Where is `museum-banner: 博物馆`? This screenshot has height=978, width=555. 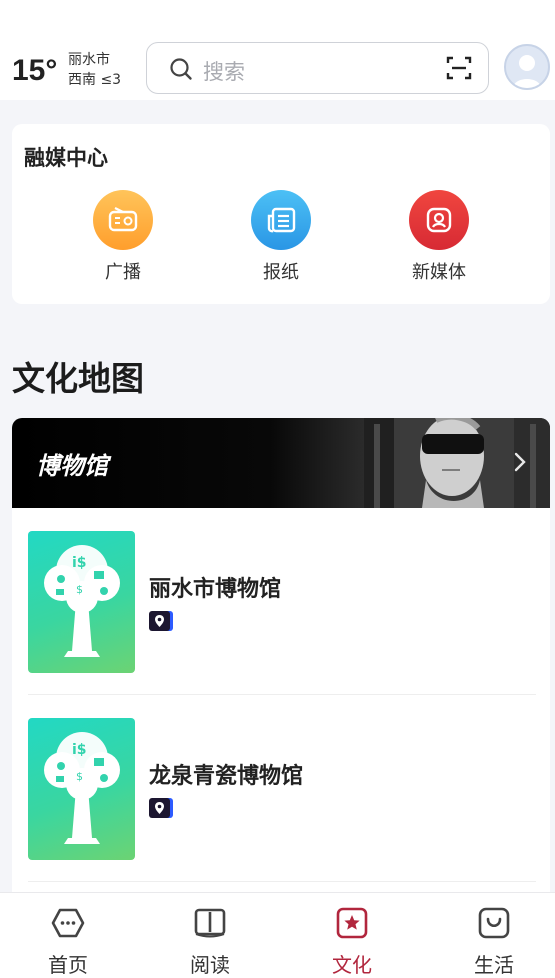
museum-banner: 博物馆 is located at coordinates (281, 463).